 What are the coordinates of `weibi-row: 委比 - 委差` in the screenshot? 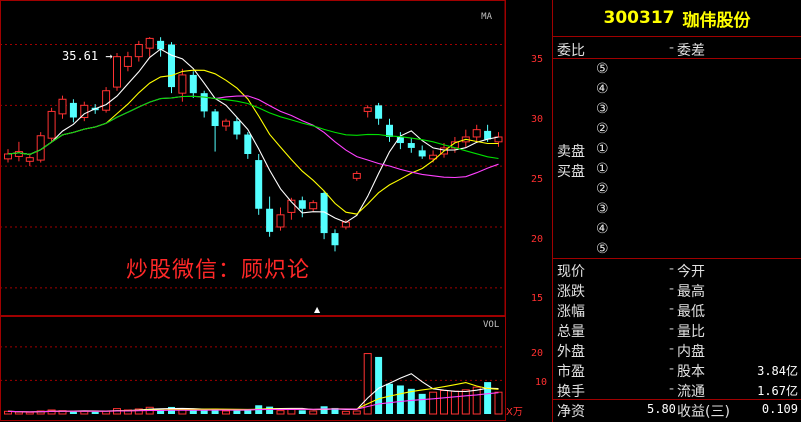 It's located at (631, 49).